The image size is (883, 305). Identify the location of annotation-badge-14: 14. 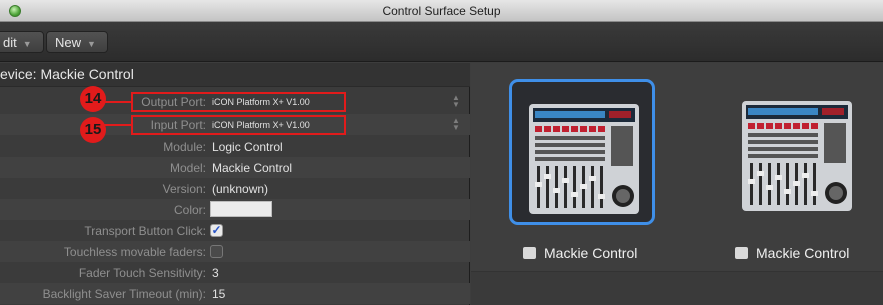
(93, 99).